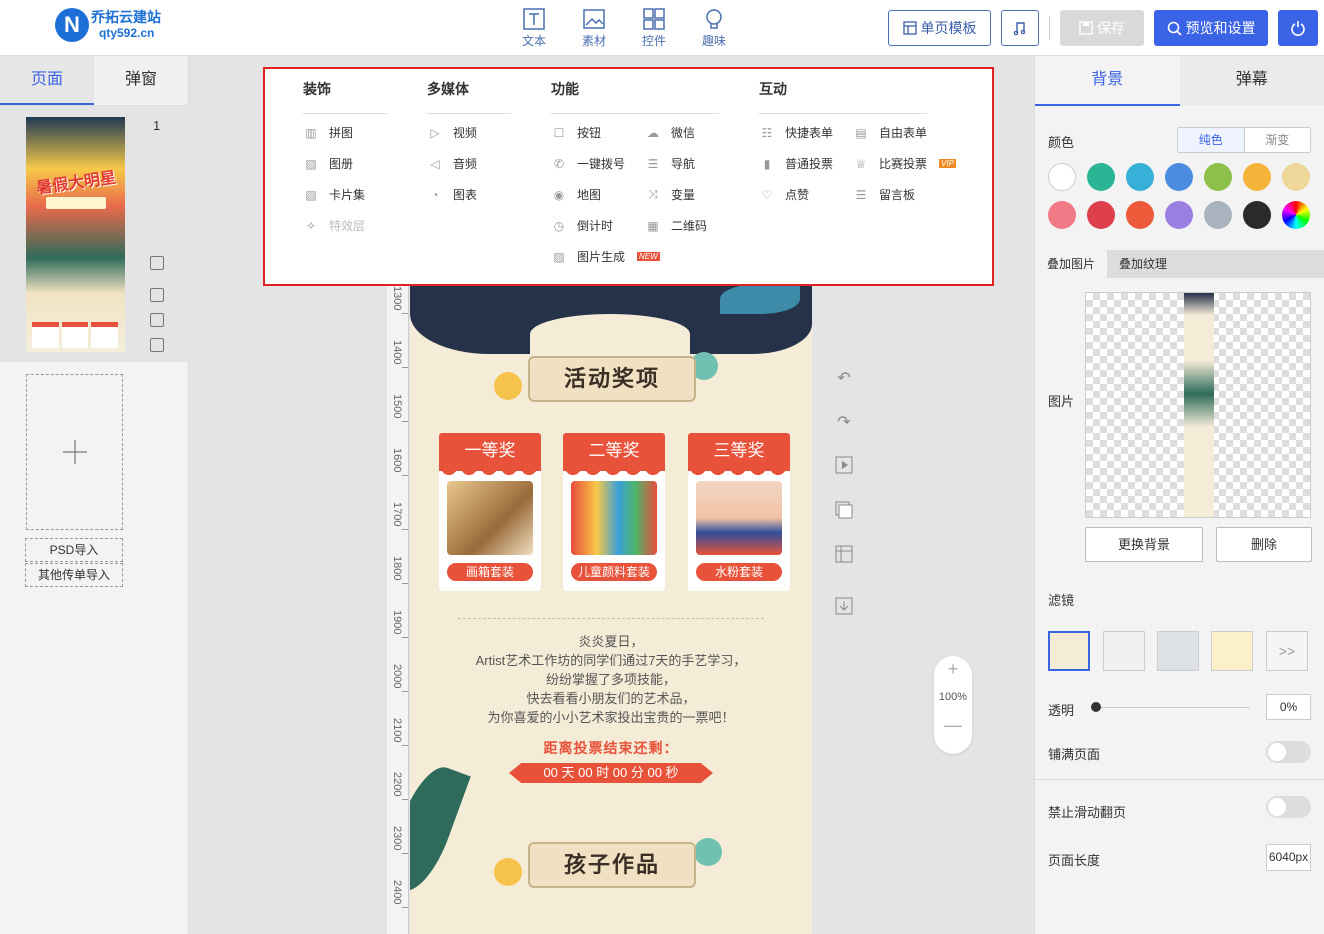  Describe the element at coordinates (74, 452) in the screenshot. I see `add-page-button` at that location.